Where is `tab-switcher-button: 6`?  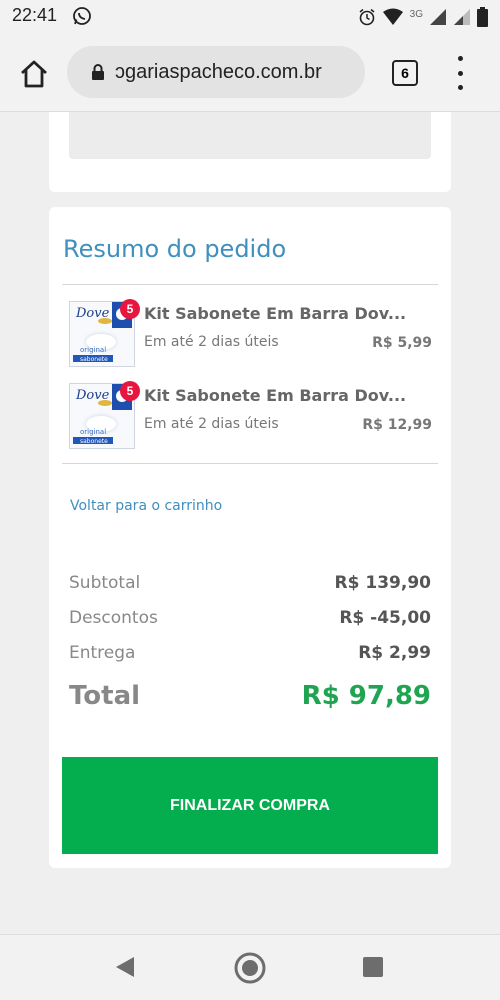 tab-switcher-button: 6 is located at coordinates (405, 73).